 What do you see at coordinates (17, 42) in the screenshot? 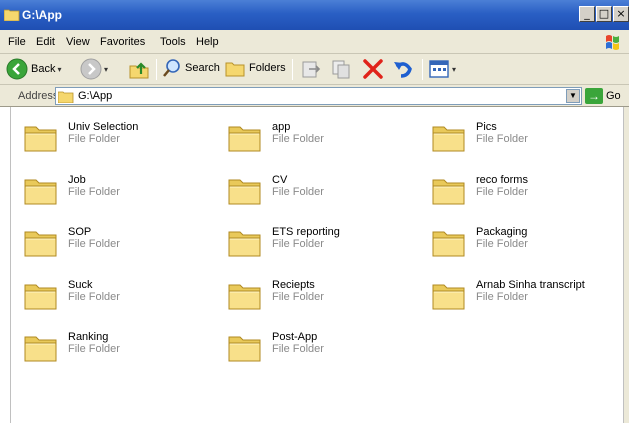
I see `menu-file: File` at bounding box center [17, 42].